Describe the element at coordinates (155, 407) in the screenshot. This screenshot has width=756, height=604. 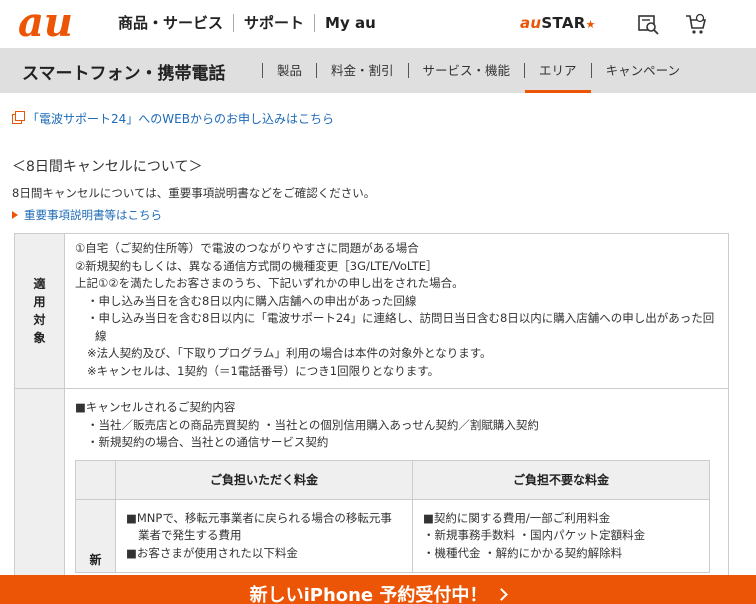
I see `cancel-contract-heading: ■キャンセルされるご契約内容` at that location.